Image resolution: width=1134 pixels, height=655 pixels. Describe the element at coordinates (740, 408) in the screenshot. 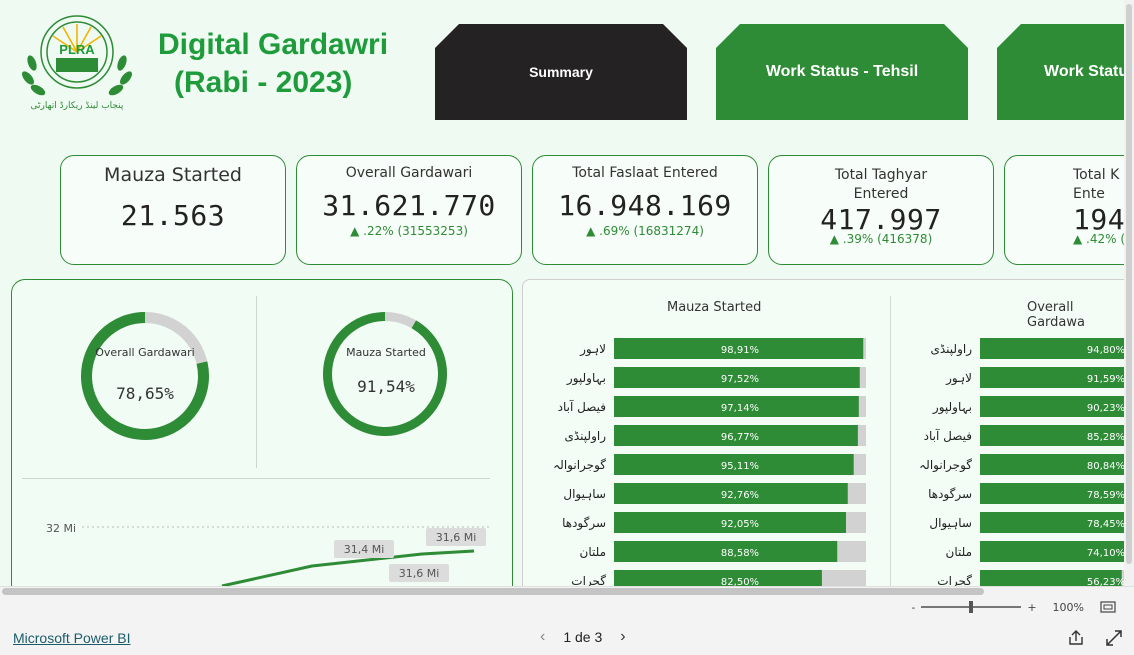

I see `bar-value-label: 97,14%` at that location.